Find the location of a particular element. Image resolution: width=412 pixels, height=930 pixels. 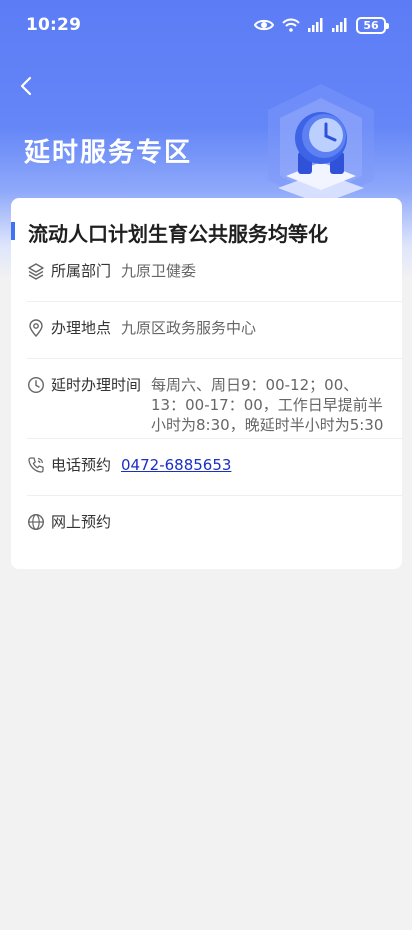

signal-icon is located at coordinates (315, 25).